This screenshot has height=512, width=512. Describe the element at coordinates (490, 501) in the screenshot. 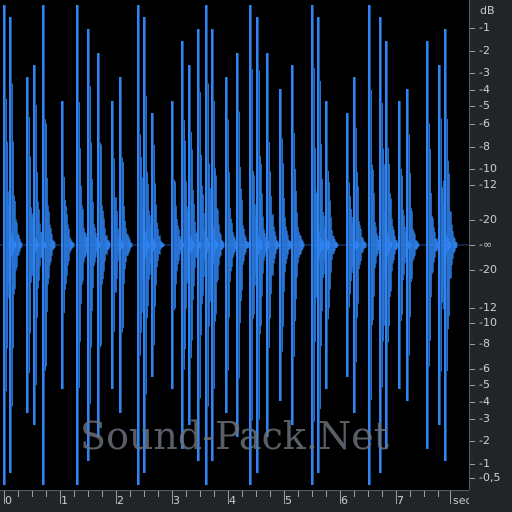

I see `ruler-corner` at that location.